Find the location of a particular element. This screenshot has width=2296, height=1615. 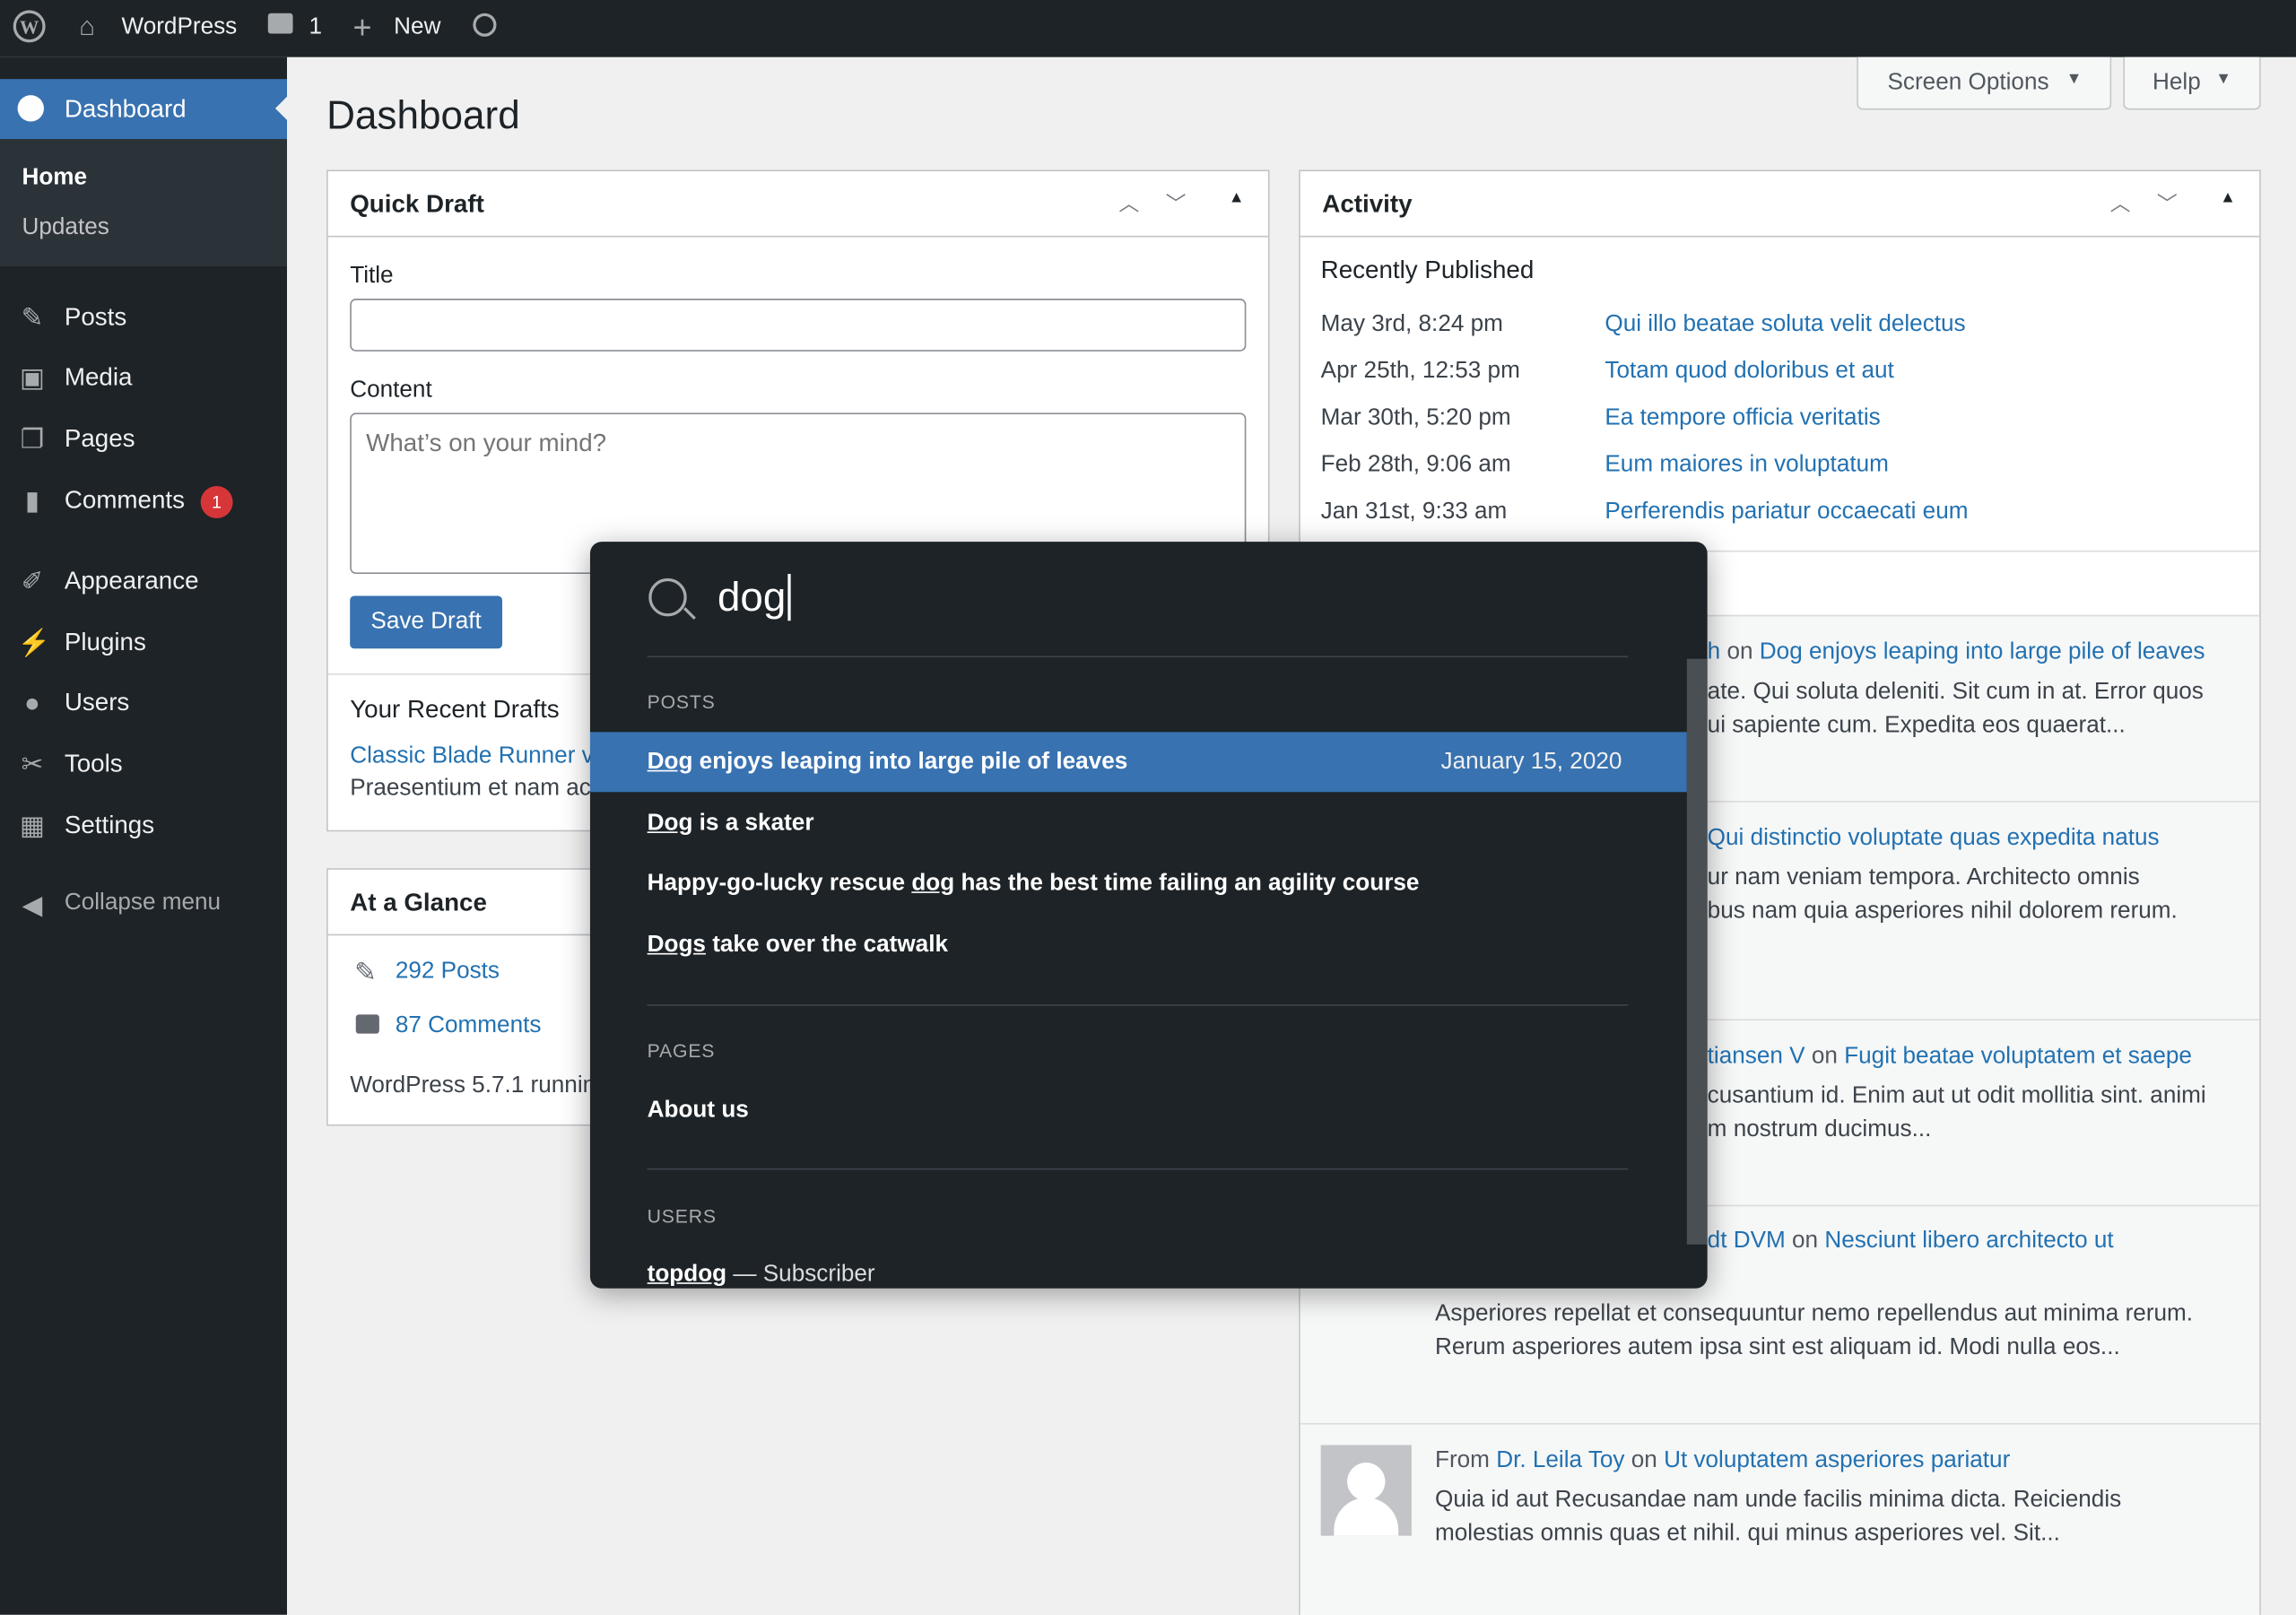

comment-icon is located at coordinates (367, 1024).